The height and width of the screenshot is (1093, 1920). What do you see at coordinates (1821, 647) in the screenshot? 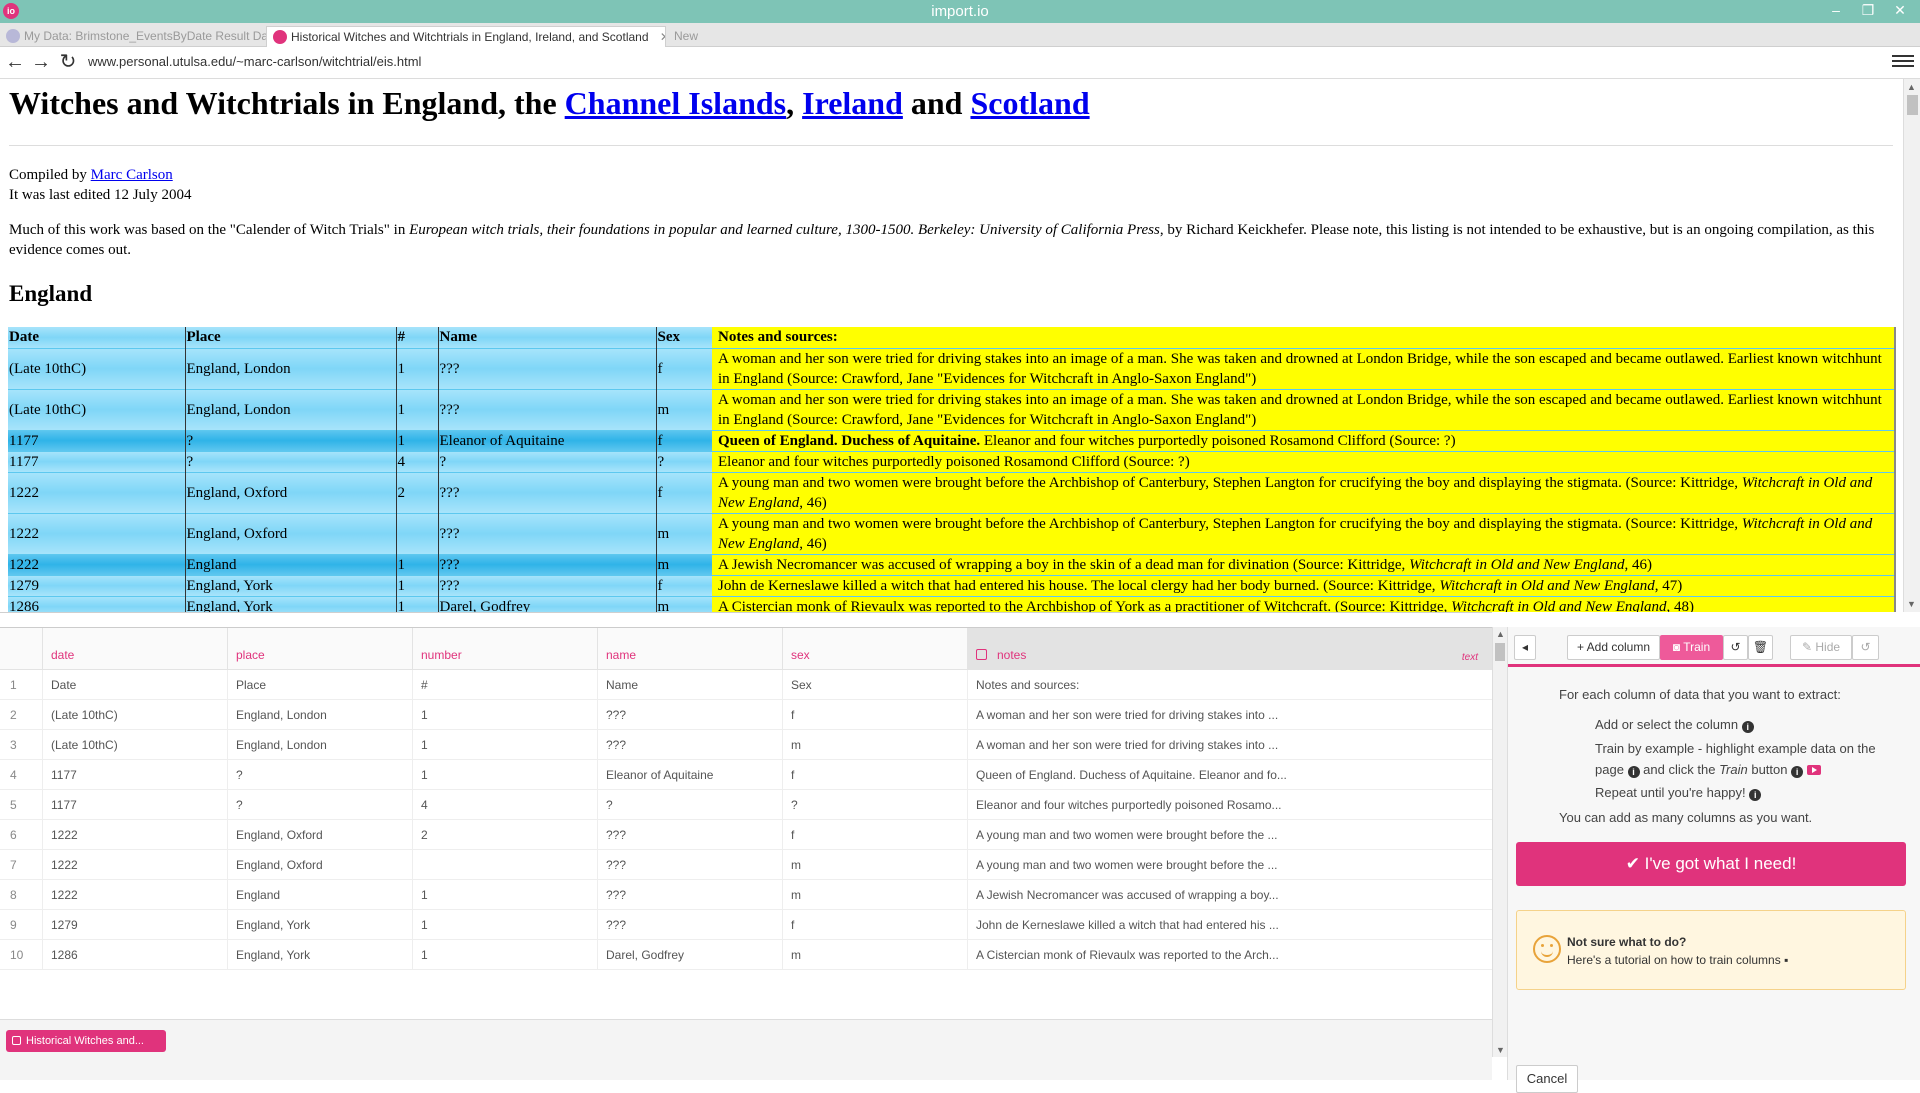
I see `hide-button: ✎ Hide` at bounding box center [1821, 647].